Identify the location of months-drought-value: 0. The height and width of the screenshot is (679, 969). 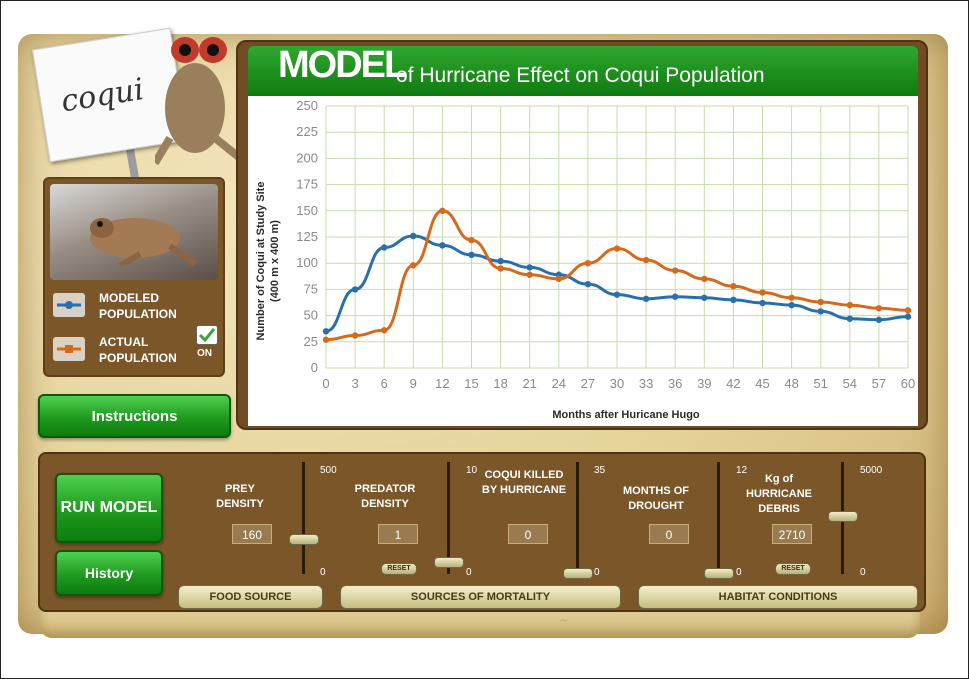
(669, 534).